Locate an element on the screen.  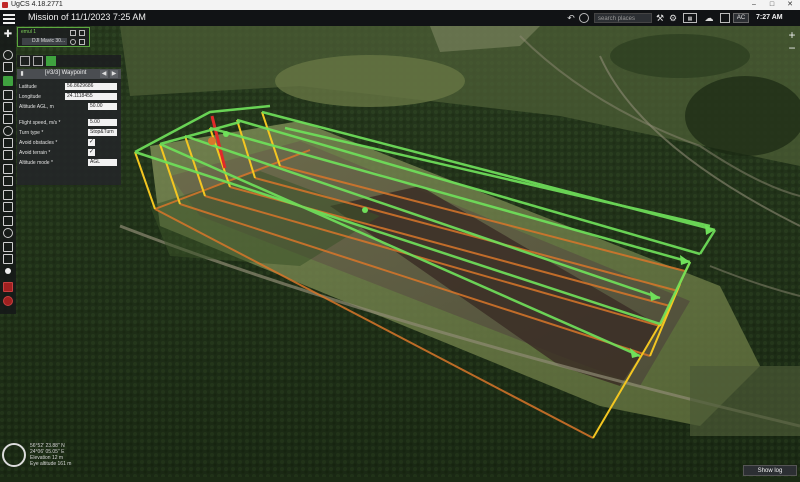
app-icon is located at coordinates (5, 5).